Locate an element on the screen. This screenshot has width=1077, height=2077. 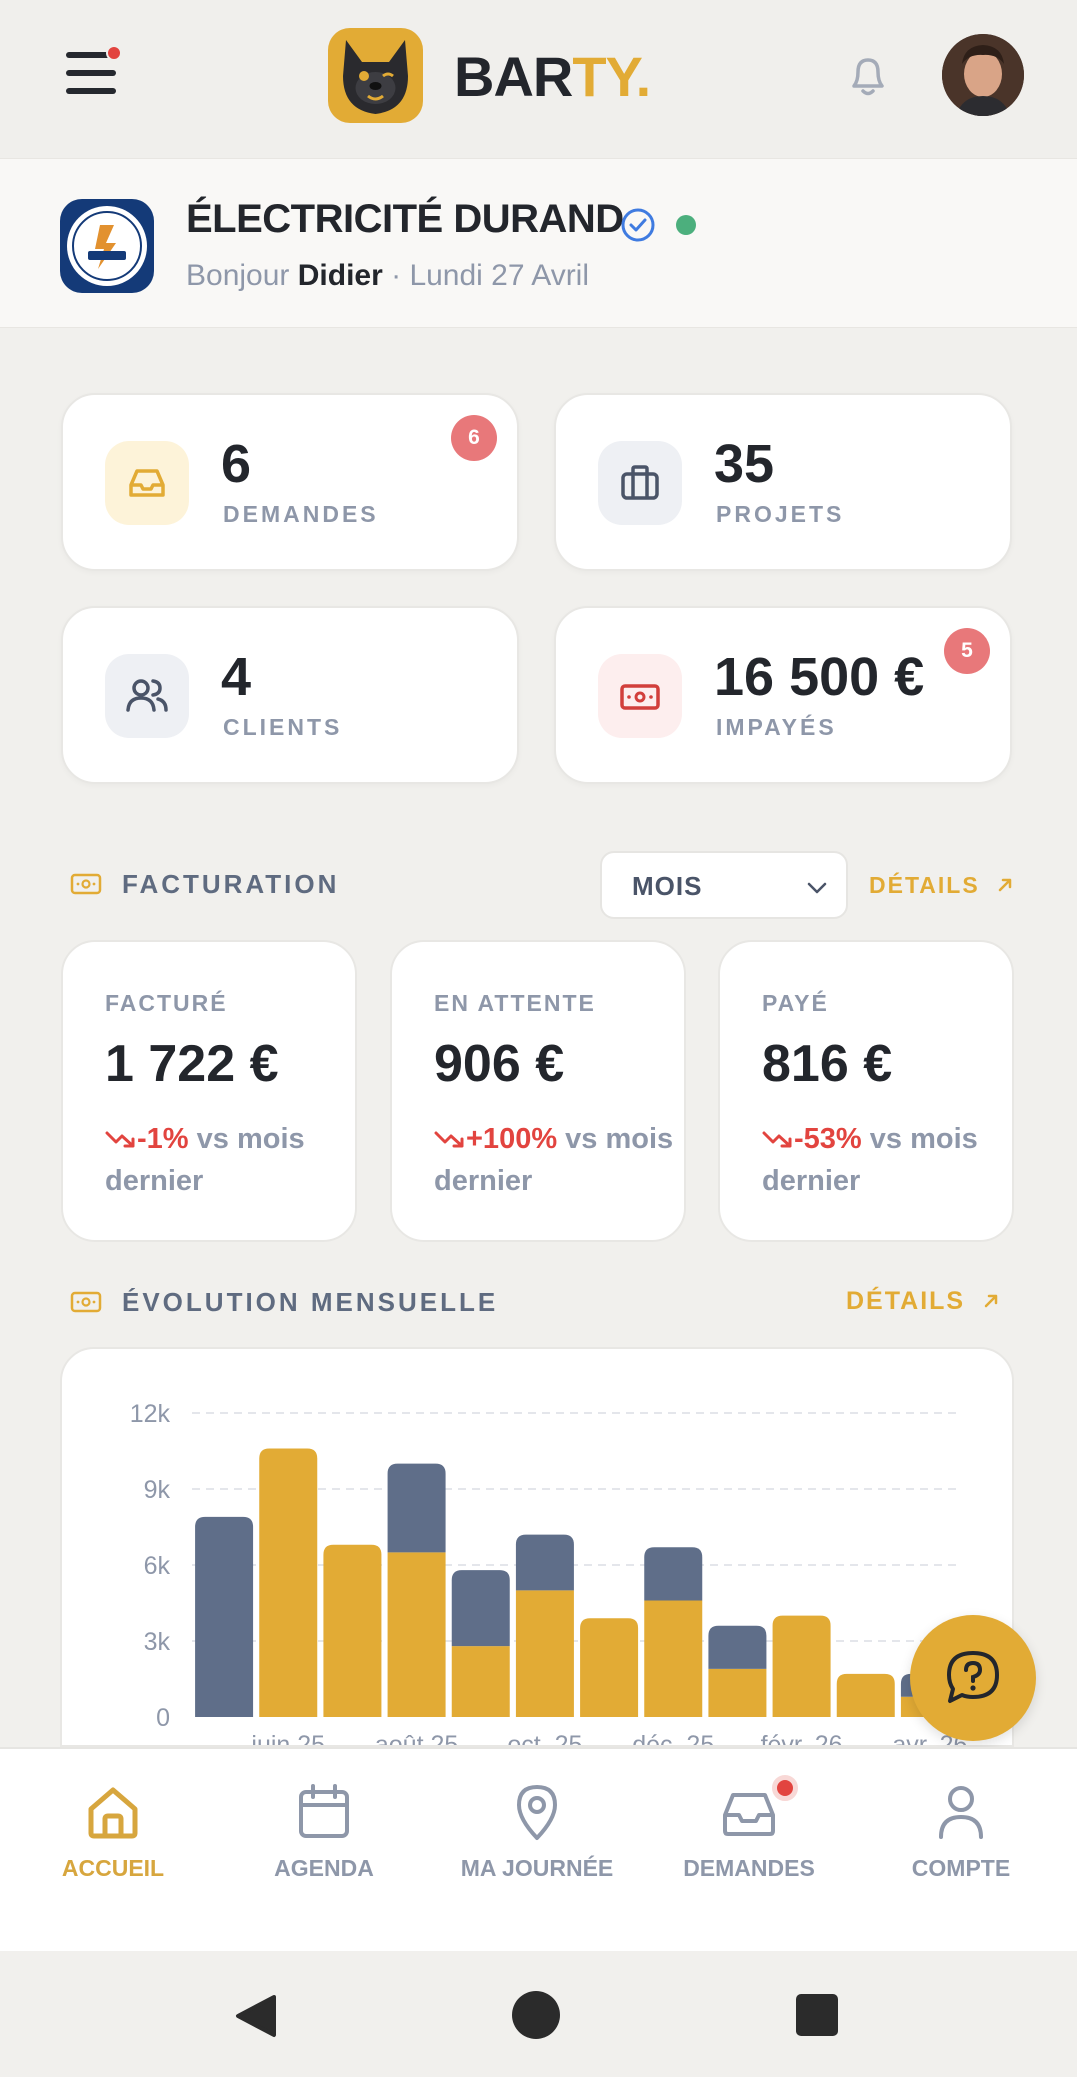
nav-item-compte: COMPTE is located at coordinates (961, 1849).